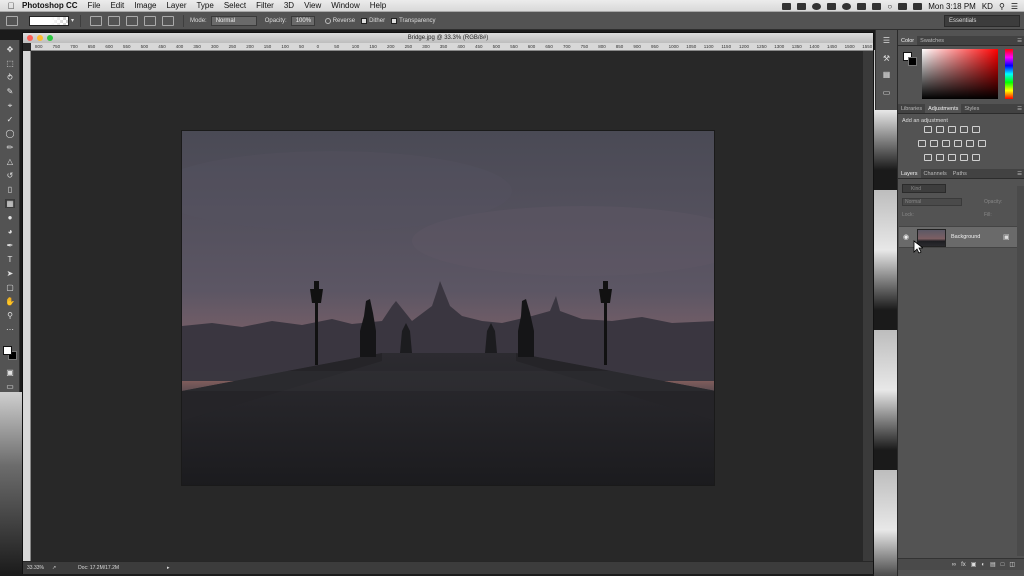  What do you see at coordinates (958, 143) in the screenshot?
I see `photo-filter-icon` at bounding box center [958, 143].